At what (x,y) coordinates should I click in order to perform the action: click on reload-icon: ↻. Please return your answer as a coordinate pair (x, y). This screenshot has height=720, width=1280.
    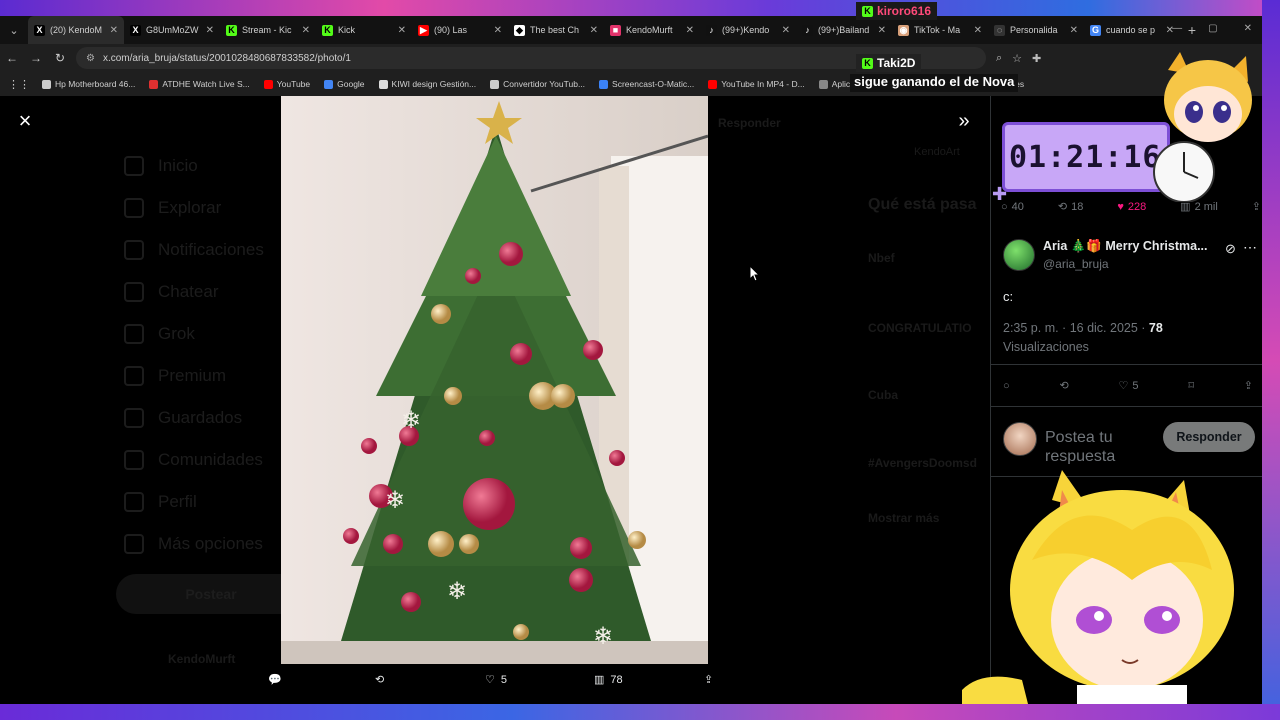
    Looking at the image, I should click on (60, 58).